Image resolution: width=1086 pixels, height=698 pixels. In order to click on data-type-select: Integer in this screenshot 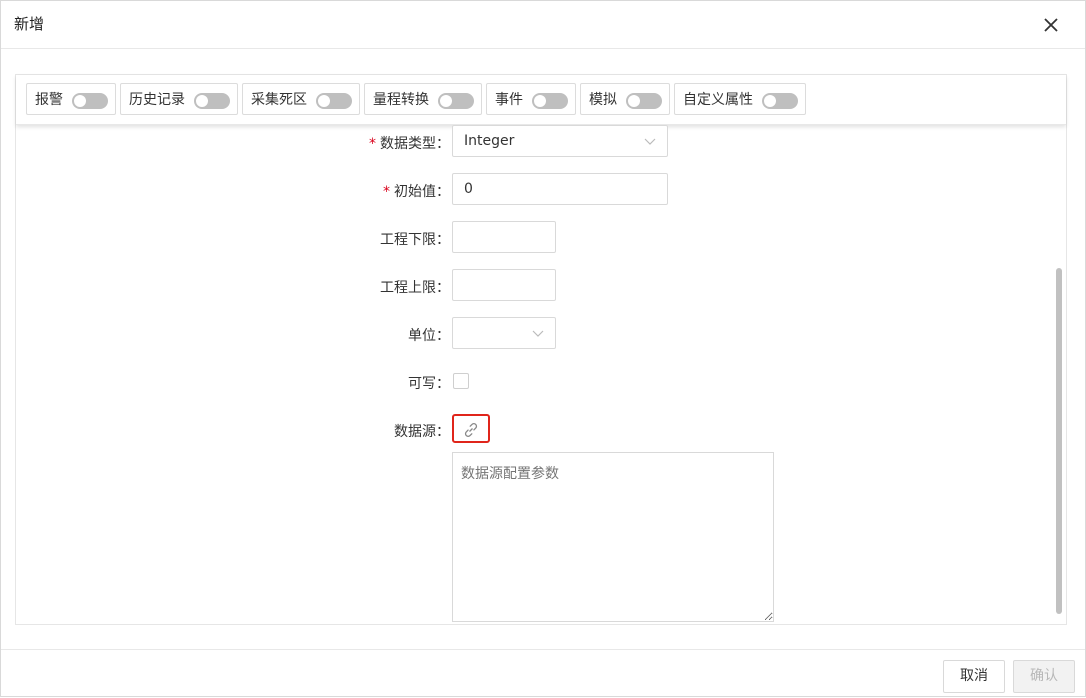, I will do `click(560, 141)`.